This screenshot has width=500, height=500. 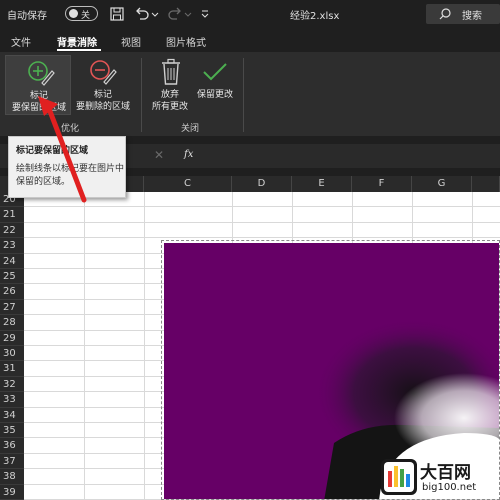 I want to click on group-optimize-label: 优化, so click(x=70, y=129).